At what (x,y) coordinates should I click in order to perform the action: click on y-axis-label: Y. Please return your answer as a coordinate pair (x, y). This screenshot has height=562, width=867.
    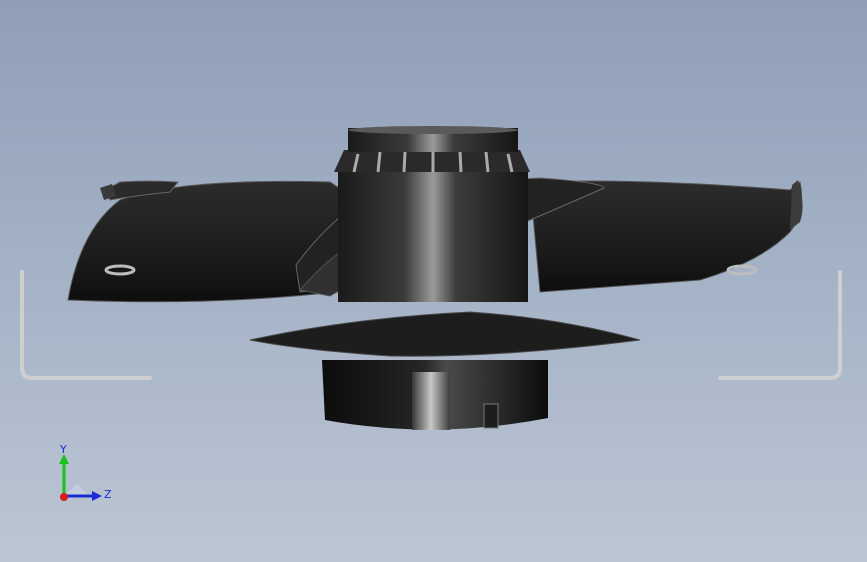
    Looking at the image, I should click on (63, 449).